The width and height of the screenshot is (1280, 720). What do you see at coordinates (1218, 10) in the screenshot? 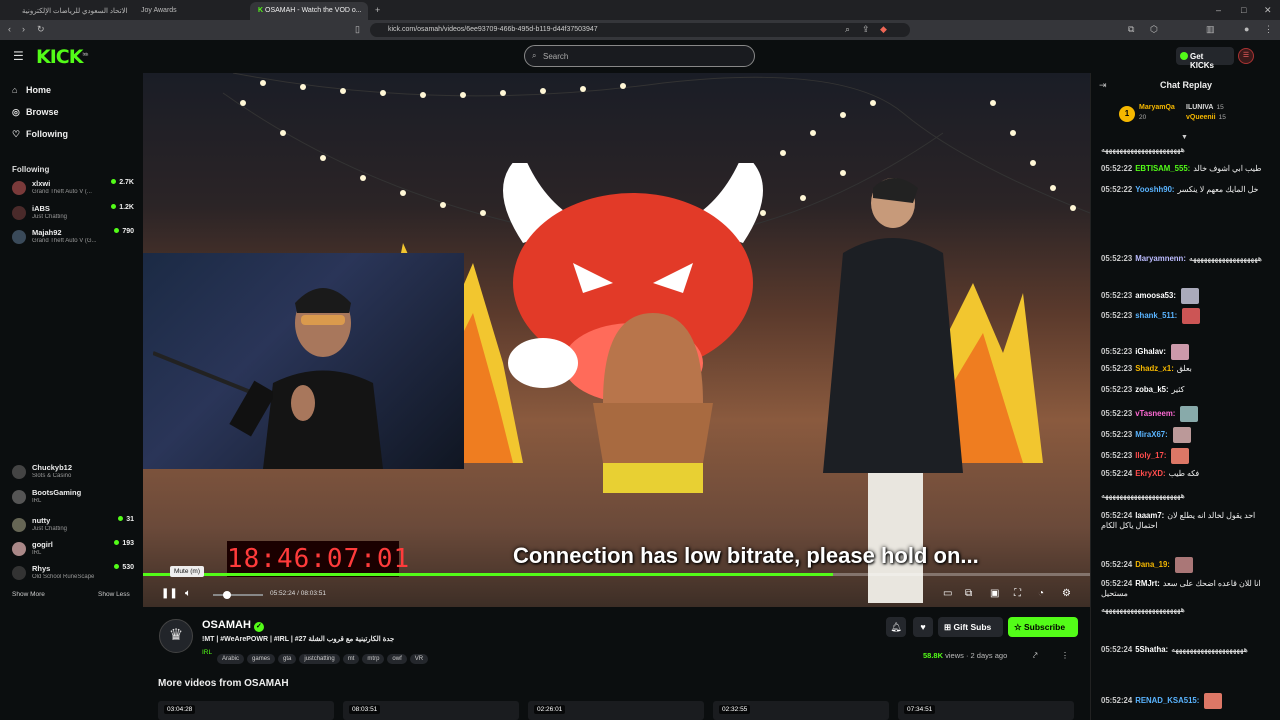
I see `minimize-icon: –` at bounding box center [1218, 10].